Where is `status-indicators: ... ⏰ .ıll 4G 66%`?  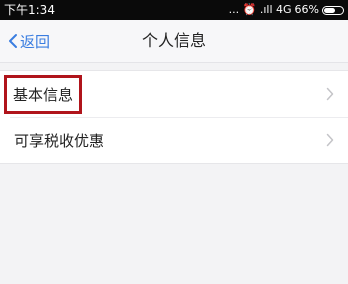
status-indicators: ... ⏰ .ıll 4G 66% is located at coordinates (286, 10).